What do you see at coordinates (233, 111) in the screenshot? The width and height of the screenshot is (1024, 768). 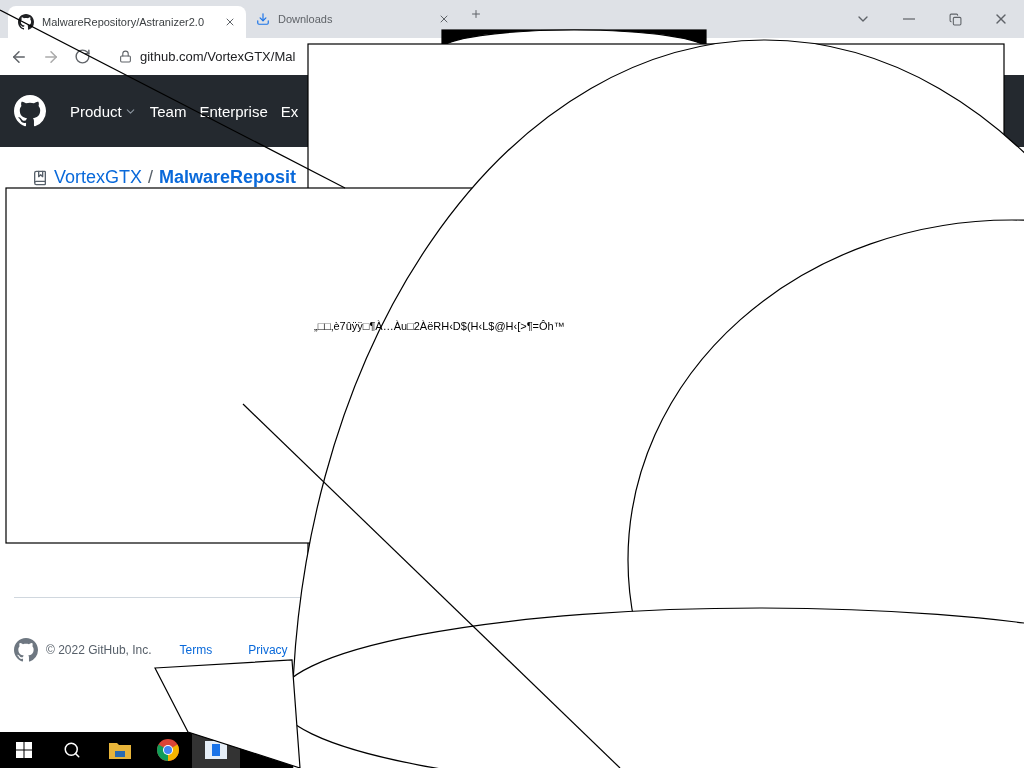 I see `nav-link: Enterprise` at bounding box center [233, 111].